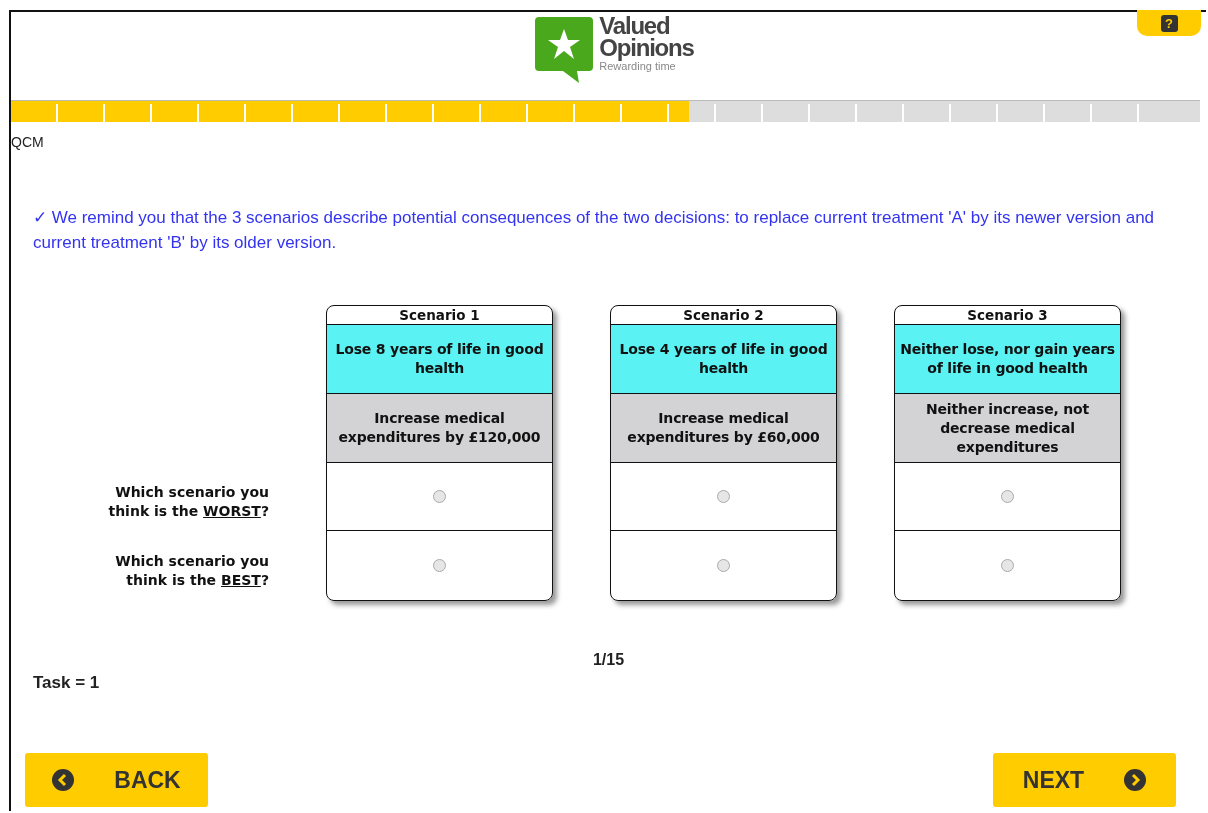 The height and width of the screenshot is (813, 1208). What do you see at coordinates (67, 683) in the screenshot?
I see `task-label: Task = 1` at bounding box center [67, 683].